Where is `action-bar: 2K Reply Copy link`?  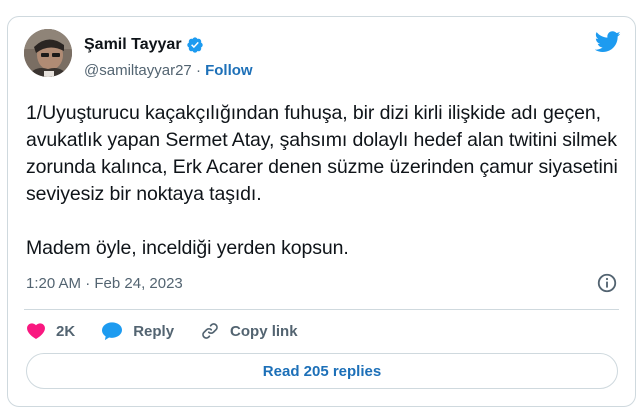 action-bar: 2K Reply Copy link is located at coordinates (175, 331).